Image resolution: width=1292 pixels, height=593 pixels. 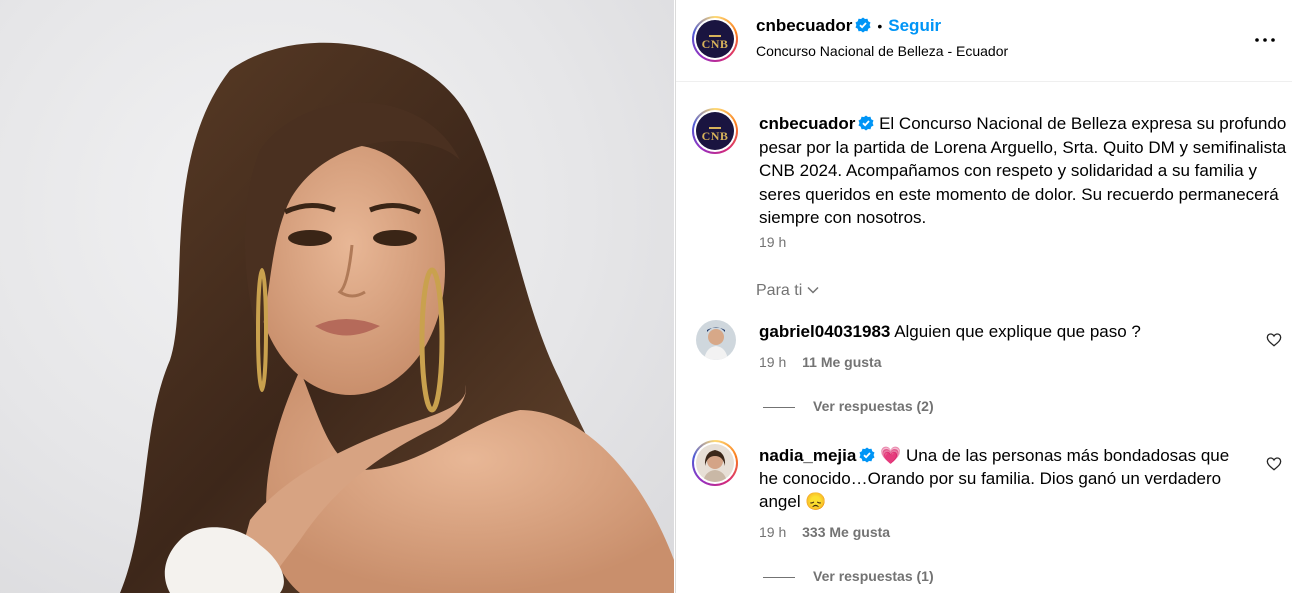 I want to click on sort-label: Para ti, so click(x=779, y=290).